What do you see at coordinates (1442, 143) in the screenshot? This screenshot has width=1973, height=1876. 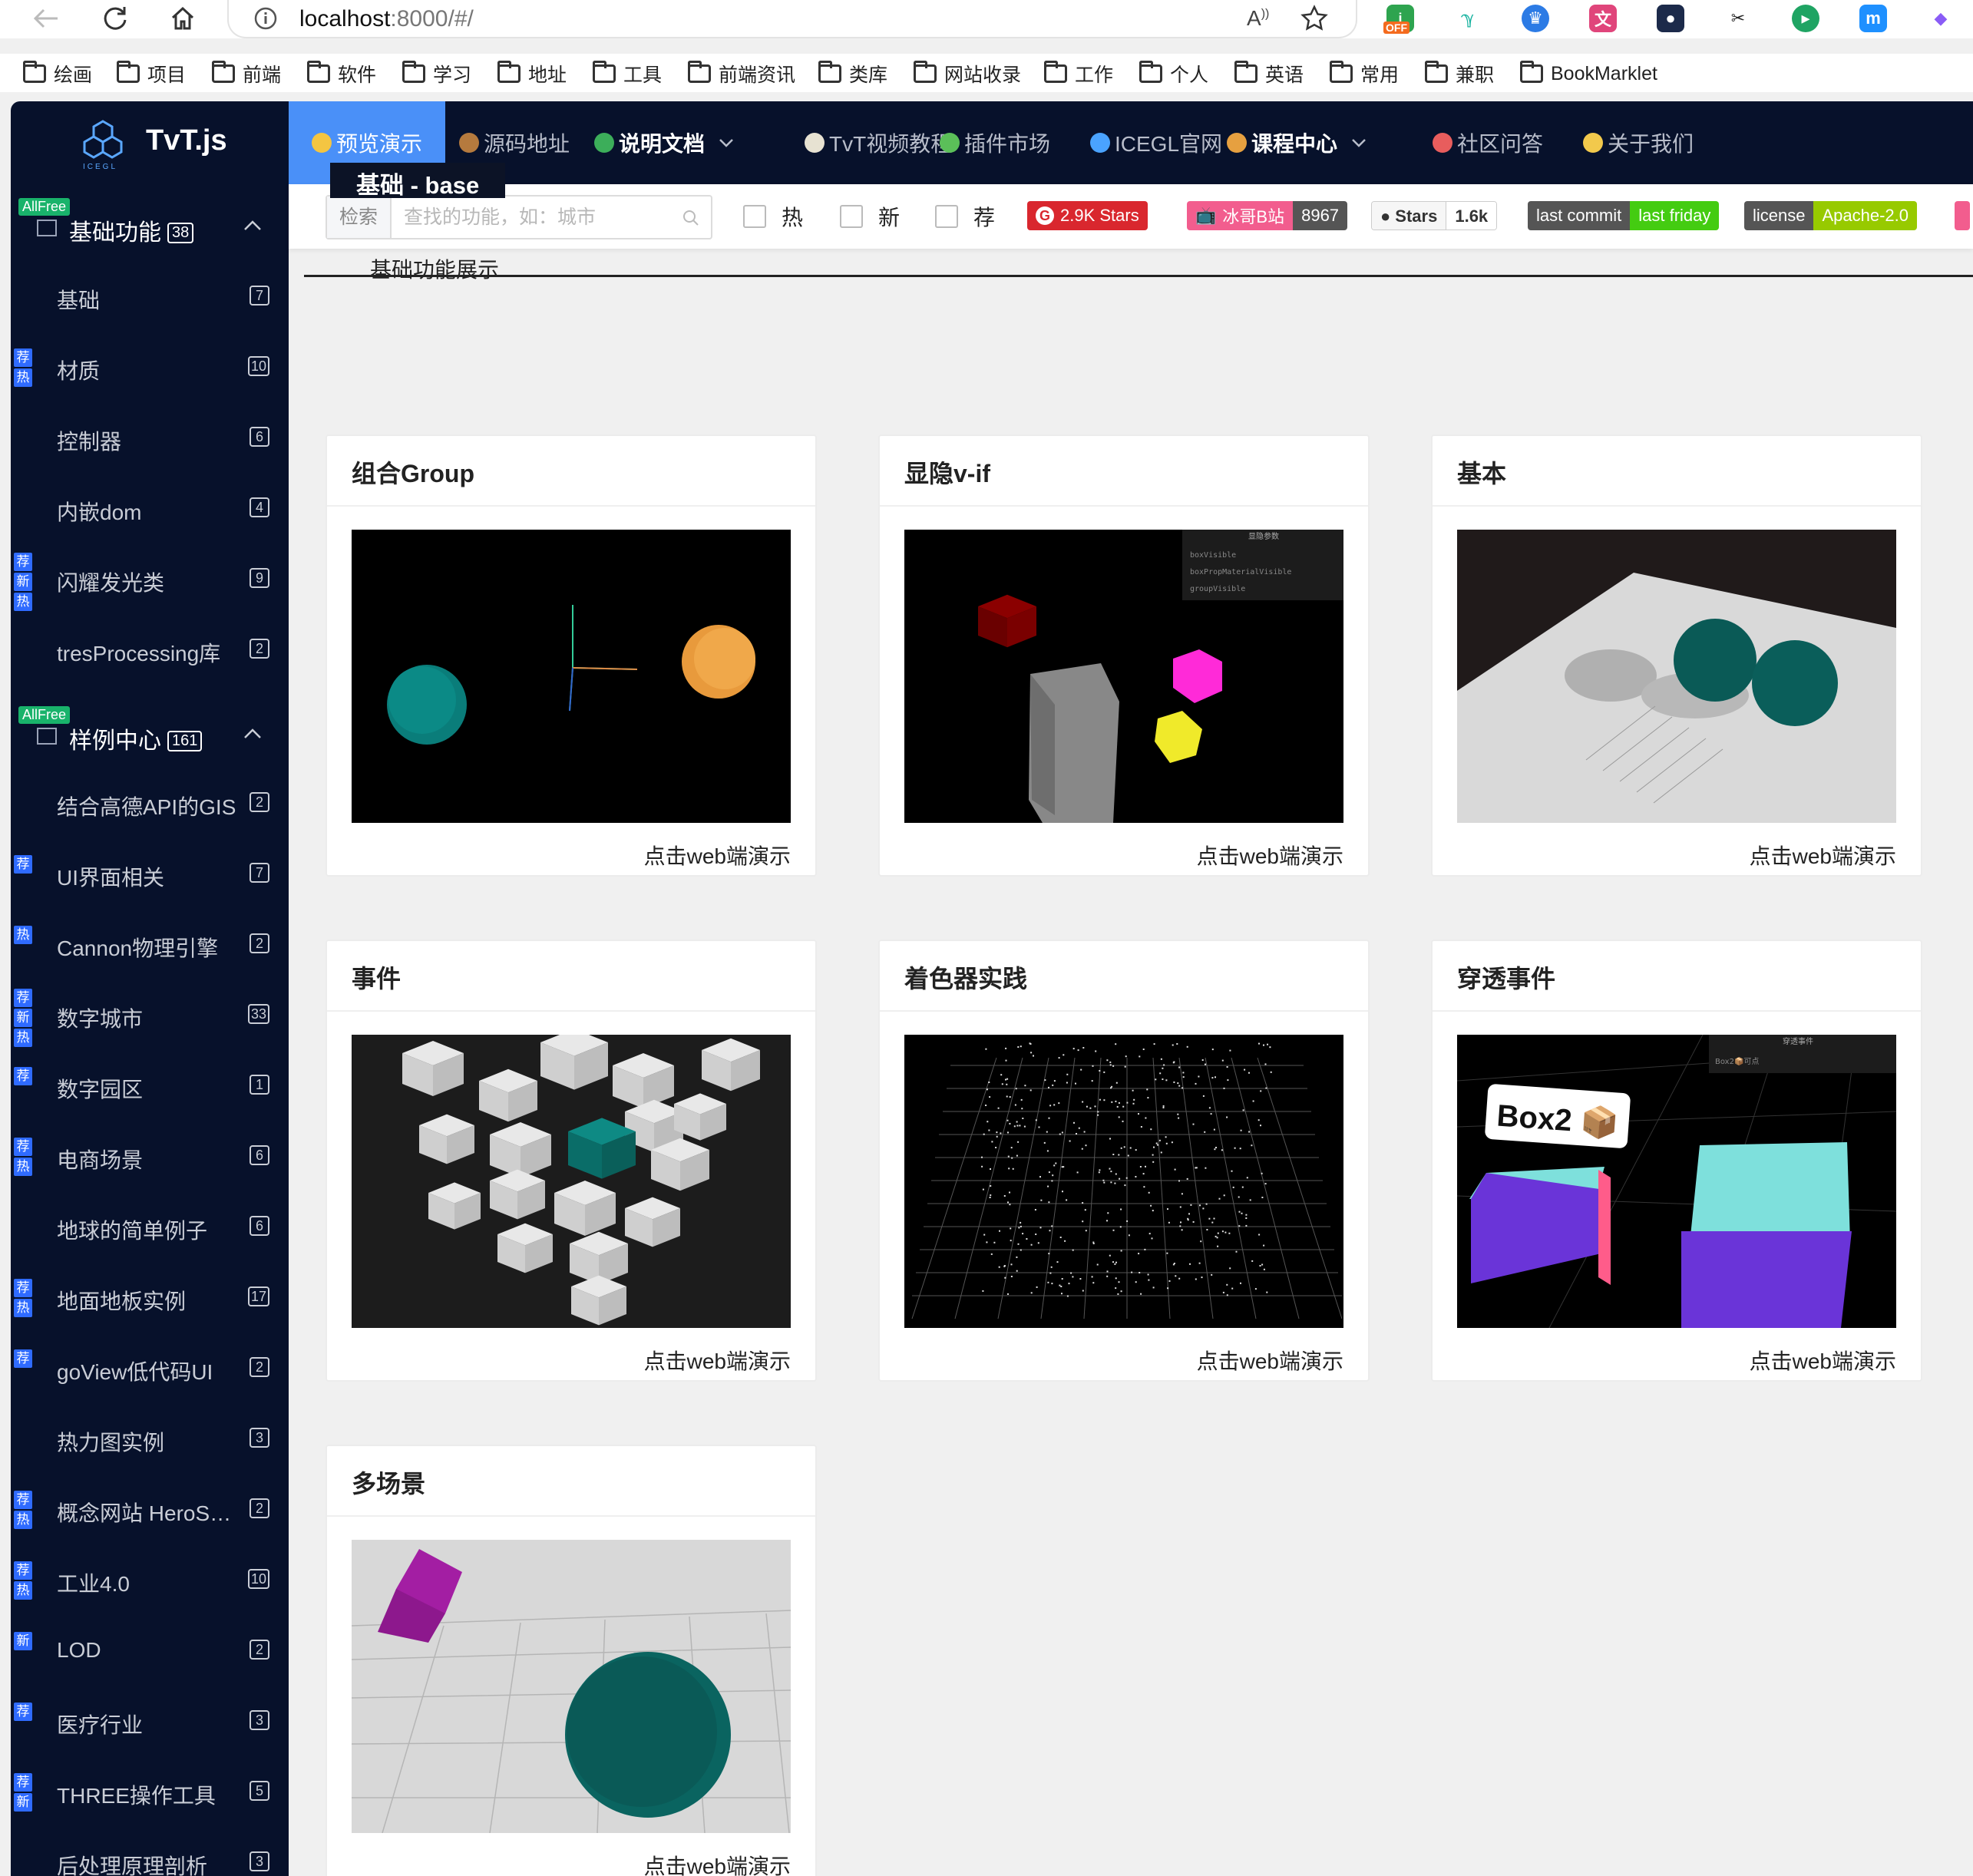 I see `nav-emoji-icon` at bounding box center [1442, 143].